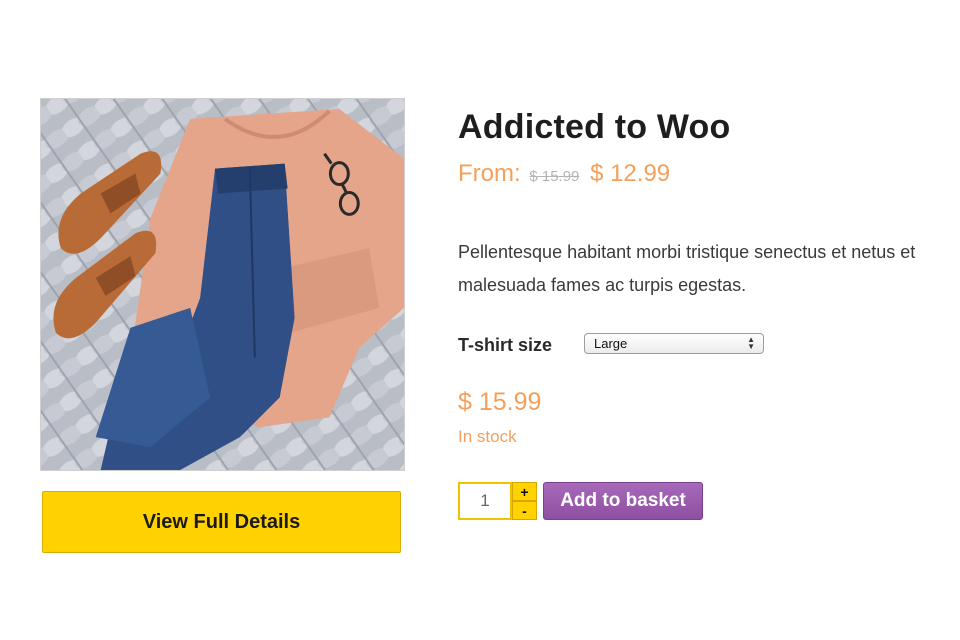 The width and height of the screenshot is (960, 640). Describe the element at coordinates (500, 402) in the screenshot. I see `variation-price: $ 15.99` at that location.